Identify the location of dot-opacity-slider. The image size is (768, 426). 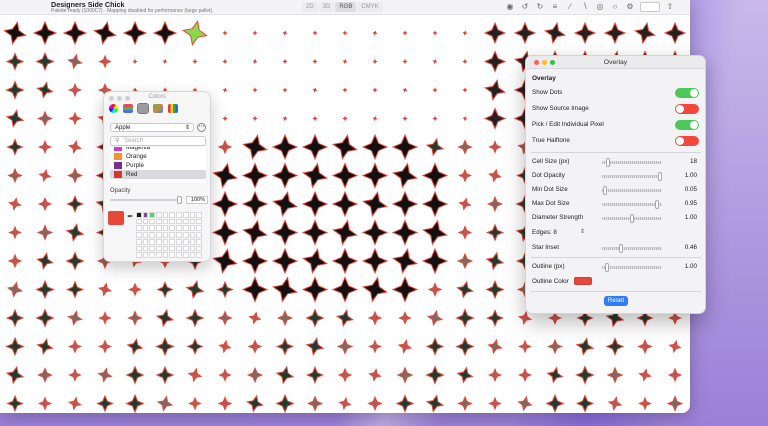
(632, 176).